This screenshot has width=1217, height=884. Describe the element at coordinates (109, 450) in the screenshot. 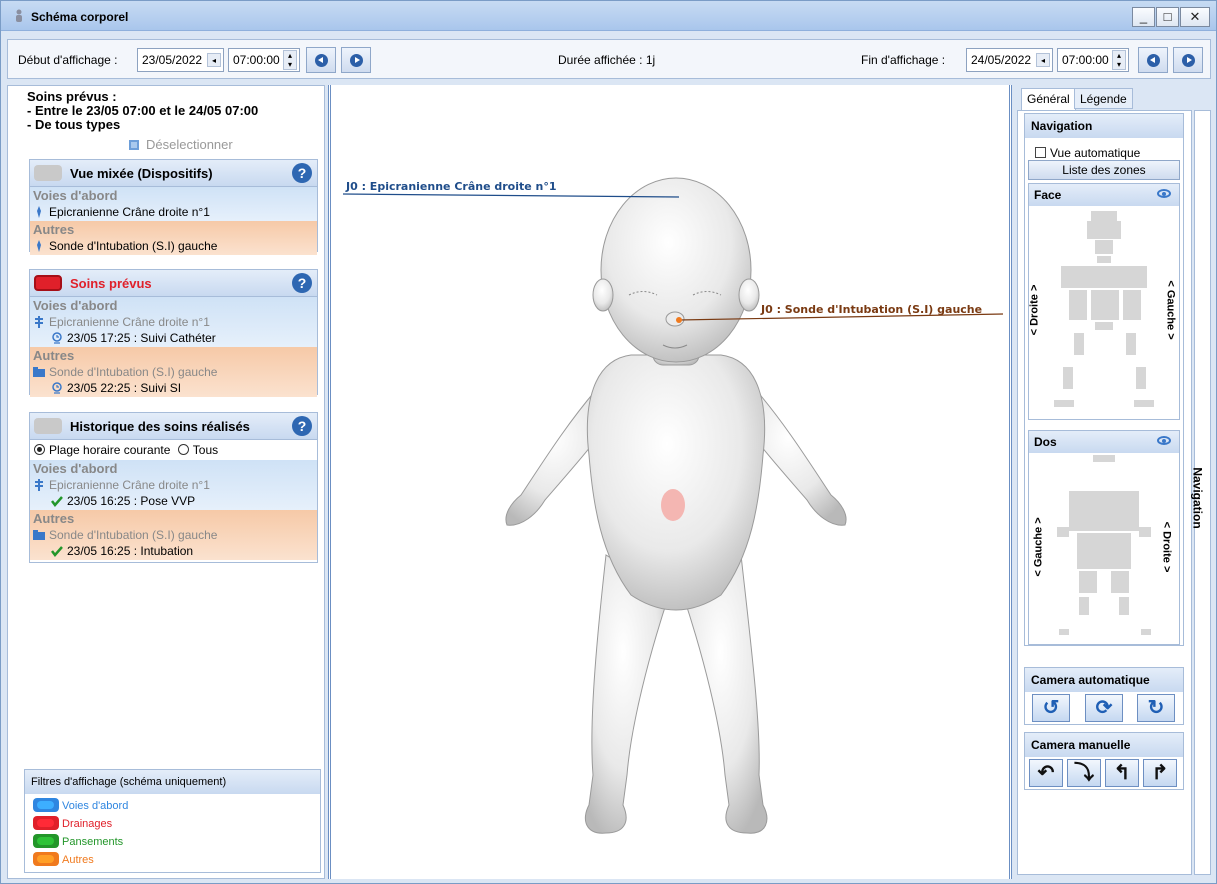

I see `radio-current-label: Plage horaire courante` at that location.